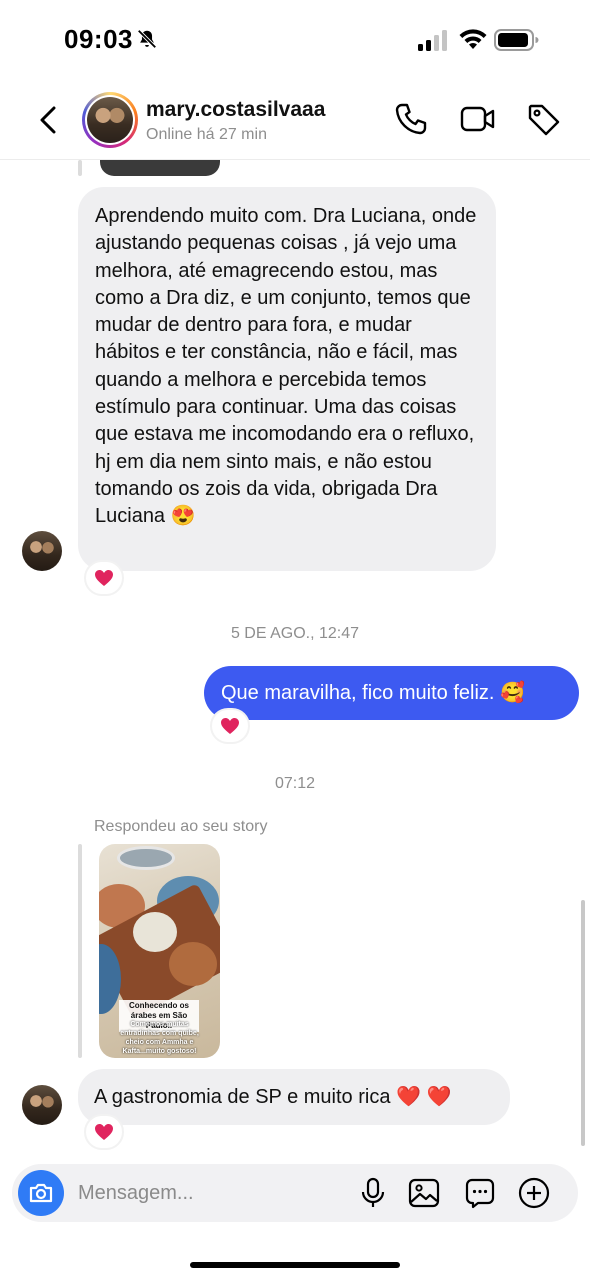  Describe the element at coordinates (147, 39) in the screenshot. I see `bell-slash-icon` at that location.